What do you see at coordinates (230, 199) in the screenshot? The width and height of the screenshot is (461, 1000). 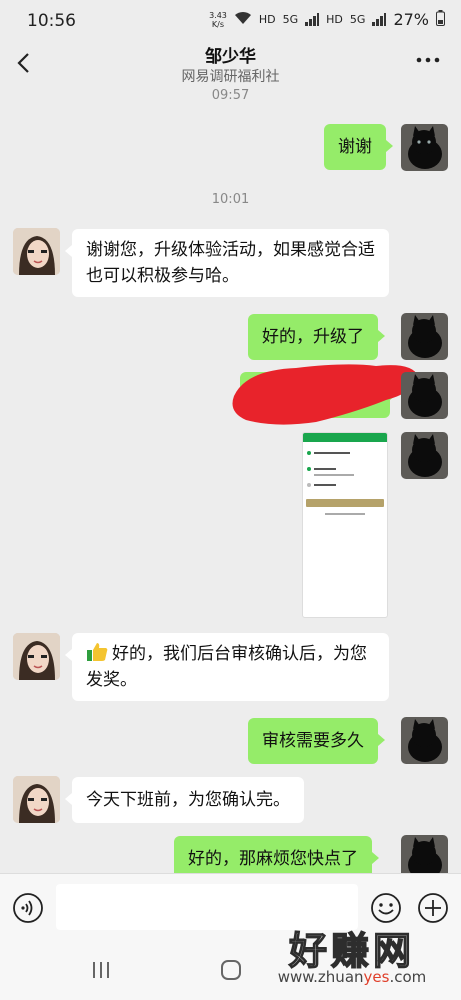 I see `timestamp-label: 10:01` at bounding box center [230, 199].